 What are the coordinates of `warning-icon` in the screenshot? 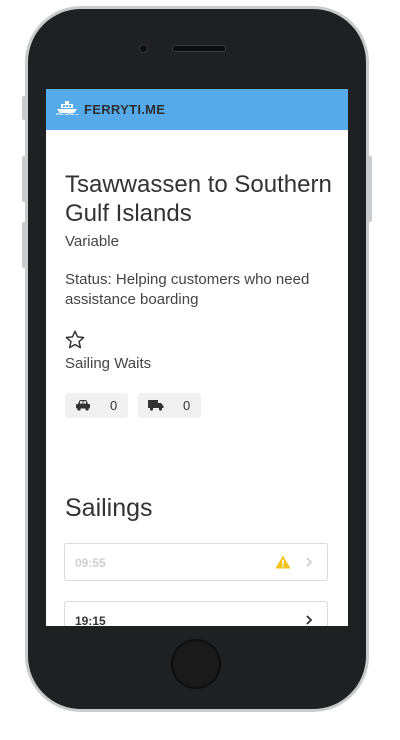 It's located at (283, 562).